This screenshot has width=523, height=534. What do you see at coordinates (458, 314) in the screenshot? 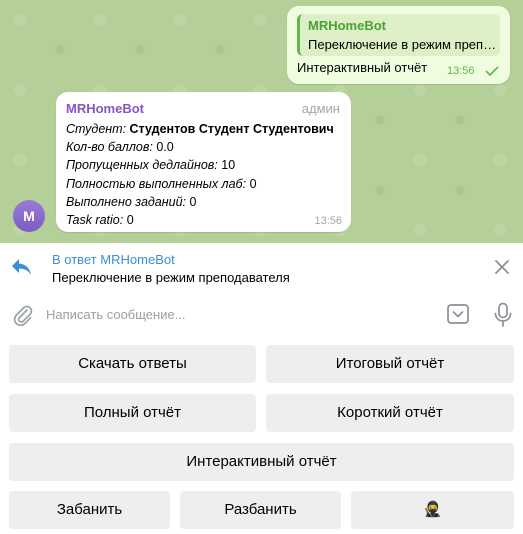
I see `keyboard-toggle-icon` at bounding box center [458, 314].